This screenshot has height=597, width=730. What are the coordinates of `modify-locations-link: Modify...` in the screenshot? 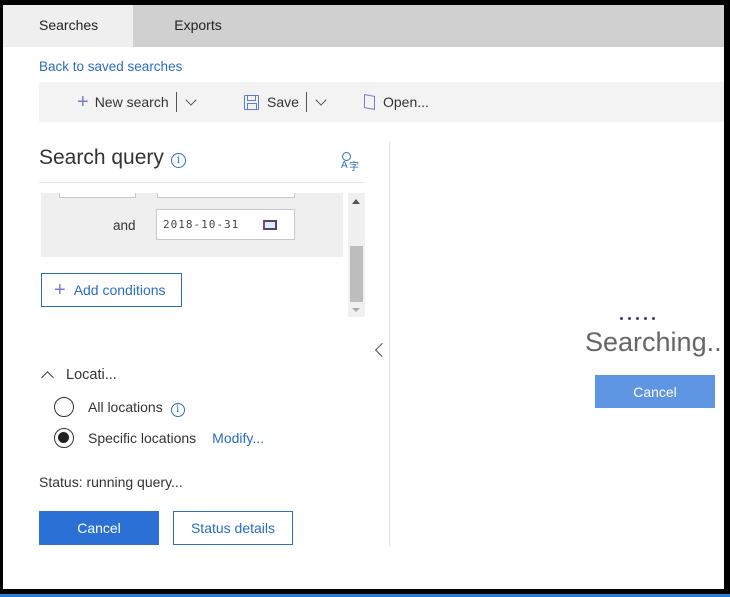 It's located at (238, 438).